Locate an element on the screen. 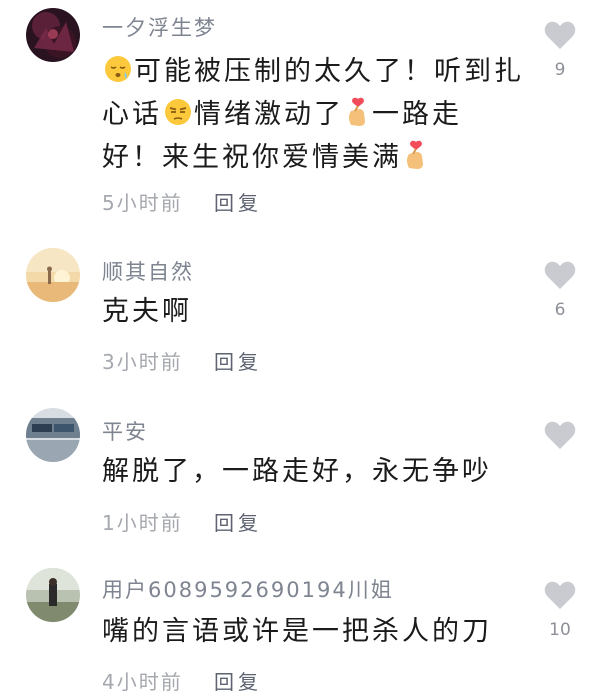 The width and height of the screenshot is (600, 693). username: 顺其自然 is located at coordinates (148, 271).